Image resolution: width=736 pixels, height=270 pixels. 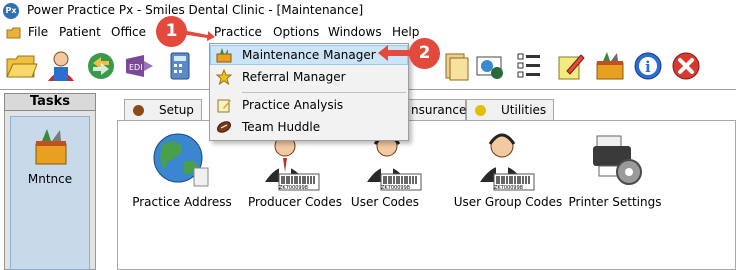 I want to click on producer-barcode-text: ZK7000998, so click(x=293, y=188).